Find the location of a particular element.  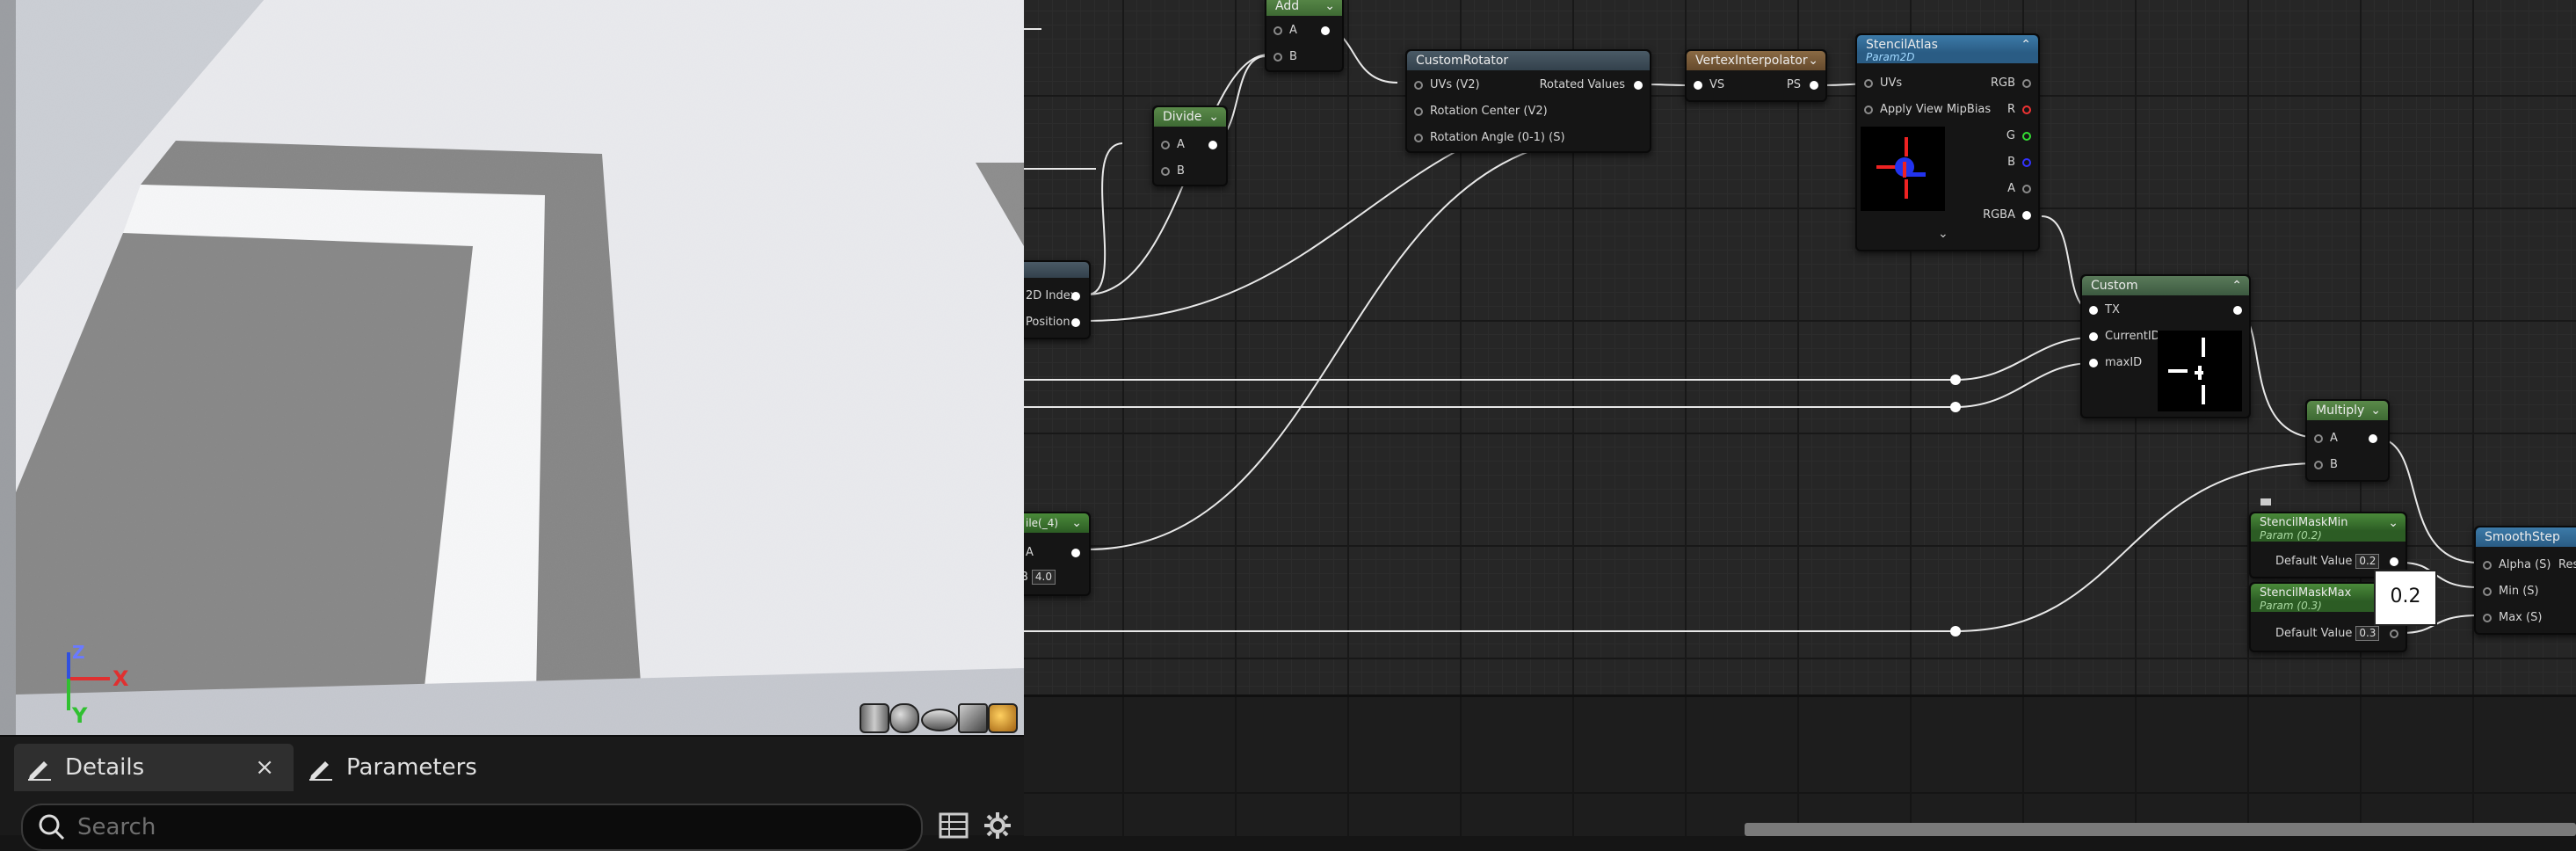

node-multiply-title: Multiply is located at coordinates (2340, 411).